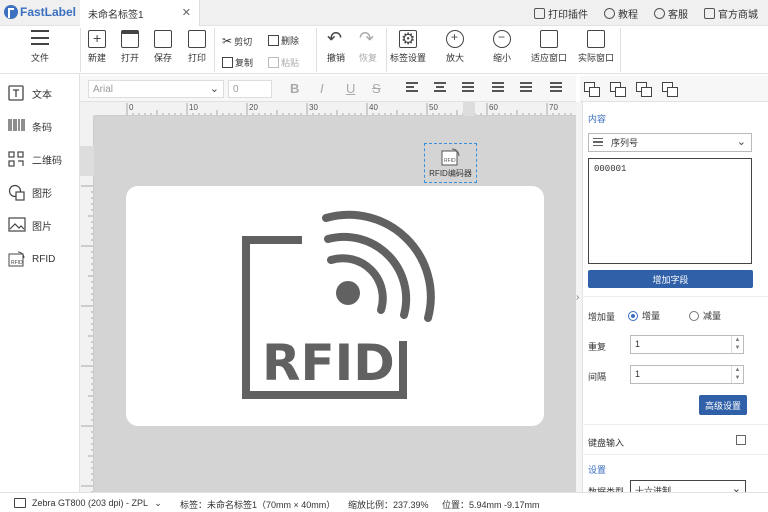  I want to click on cut-button: ✂ 剪切, so click(237, 41).